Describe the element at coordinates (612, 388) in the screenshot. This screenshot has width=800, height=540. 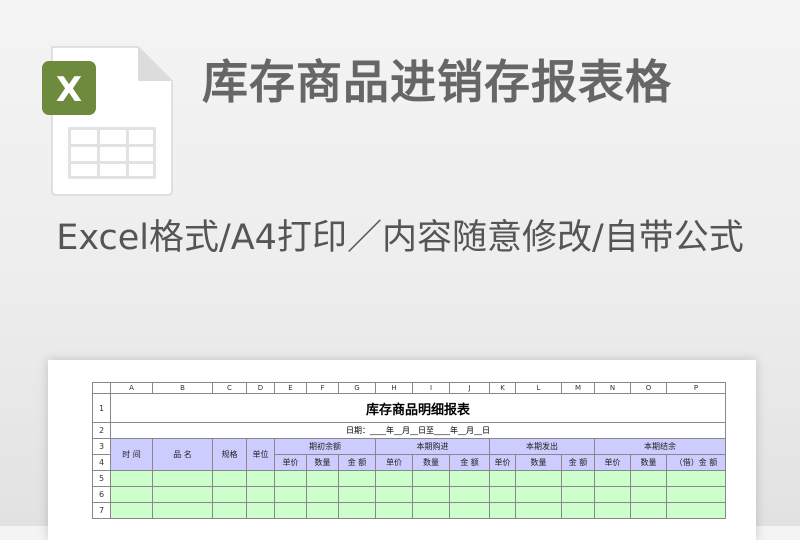
I see `column-header: N` at that location.